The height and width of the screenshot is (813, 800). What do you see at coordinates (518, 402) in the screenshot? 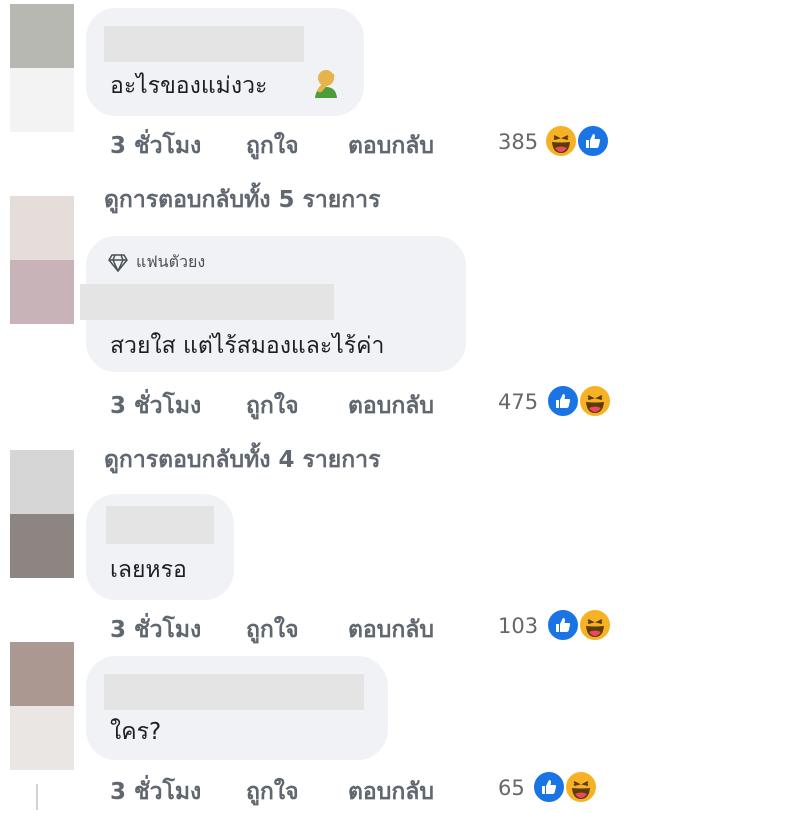
I see `reaction-count: 475` at bounding box center [518, 402].